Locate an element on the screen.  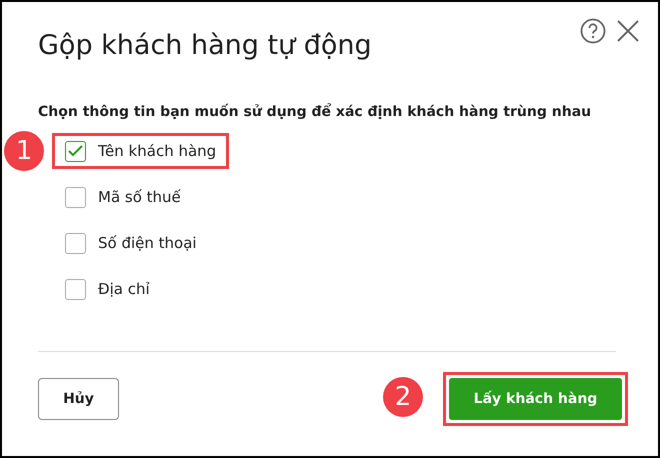
check-icon is located at coordinates (75, 151).